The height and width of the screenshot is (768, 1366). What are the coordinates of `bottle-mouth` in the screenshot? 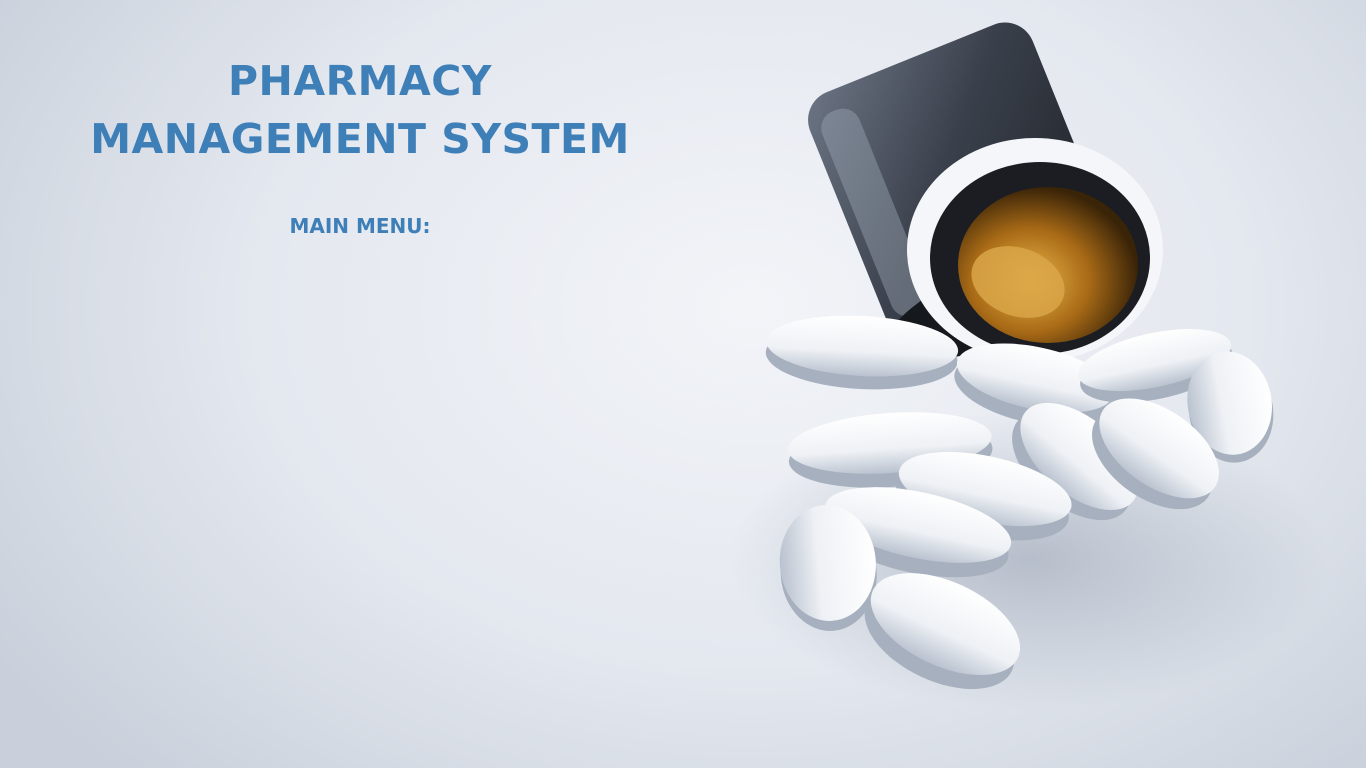 It's located at (1035, 250).